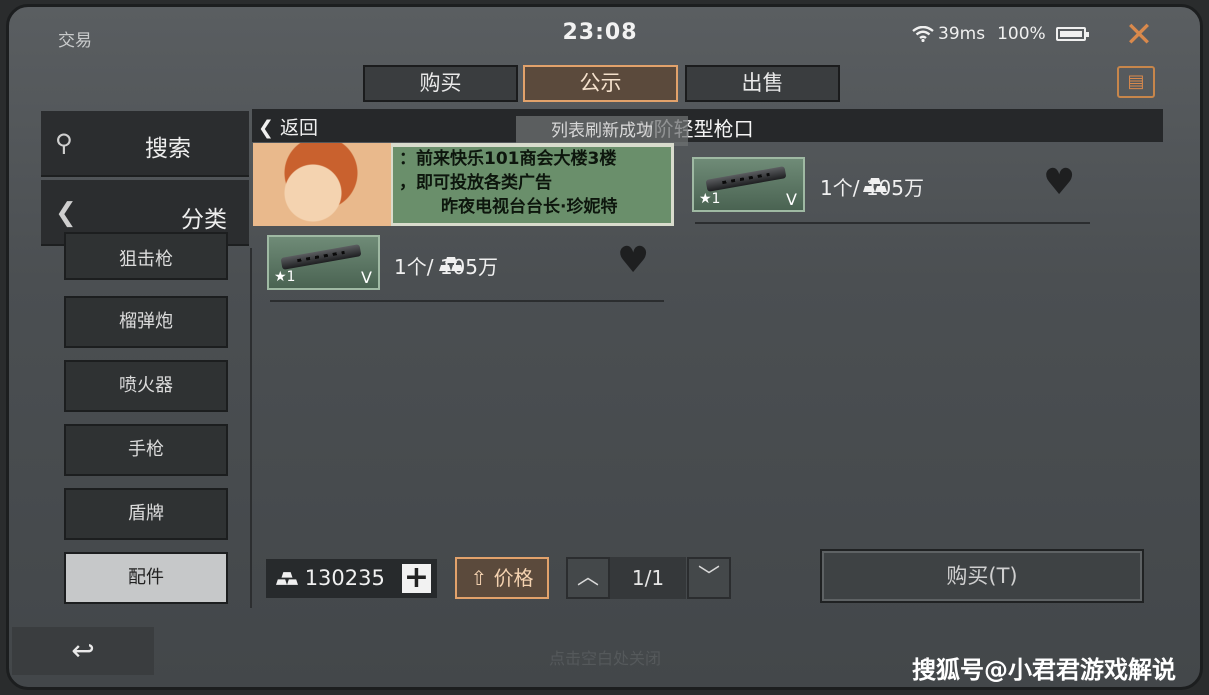  I want to click on clipboard-icon: ▤, so click(1136, 81).